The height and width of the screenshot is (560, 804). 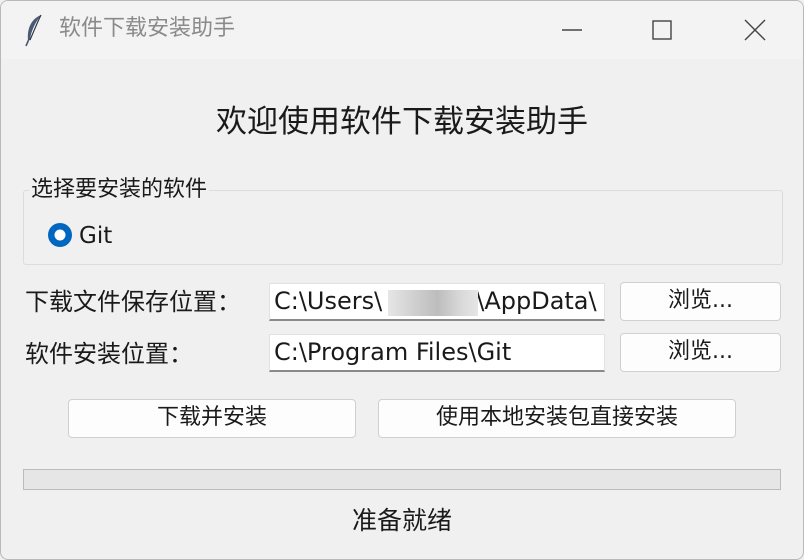 I want to click on progress-bar, so click(x=402, y=479).